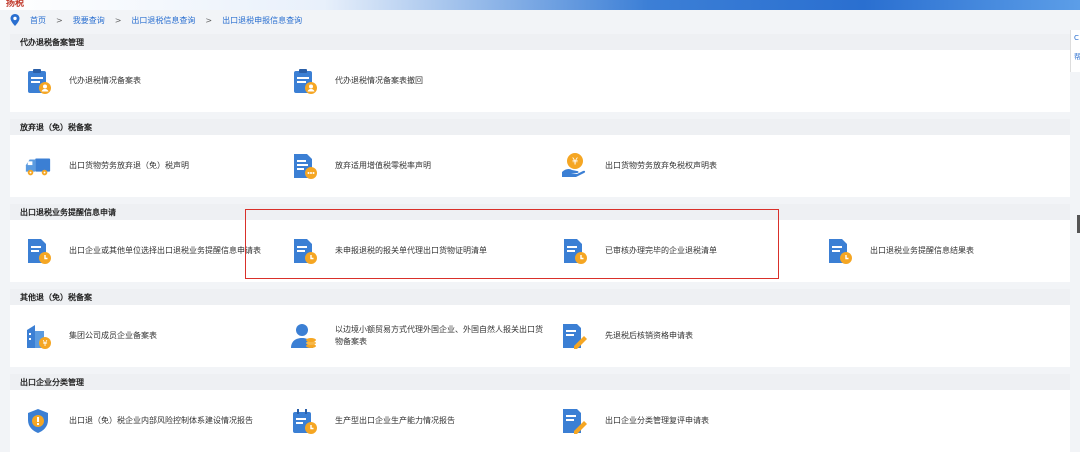 The image size is (1080, 452). I want to click on calendar-clock-icon, so click(304, 421).